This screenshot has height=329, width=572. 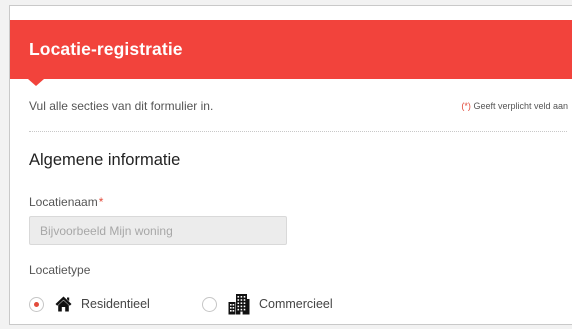 What do you see at coordinates (520, 106) in the screenshot?
I see `required-note-text: Geeft verplicht veld aan` at bounding box center [520, 106].